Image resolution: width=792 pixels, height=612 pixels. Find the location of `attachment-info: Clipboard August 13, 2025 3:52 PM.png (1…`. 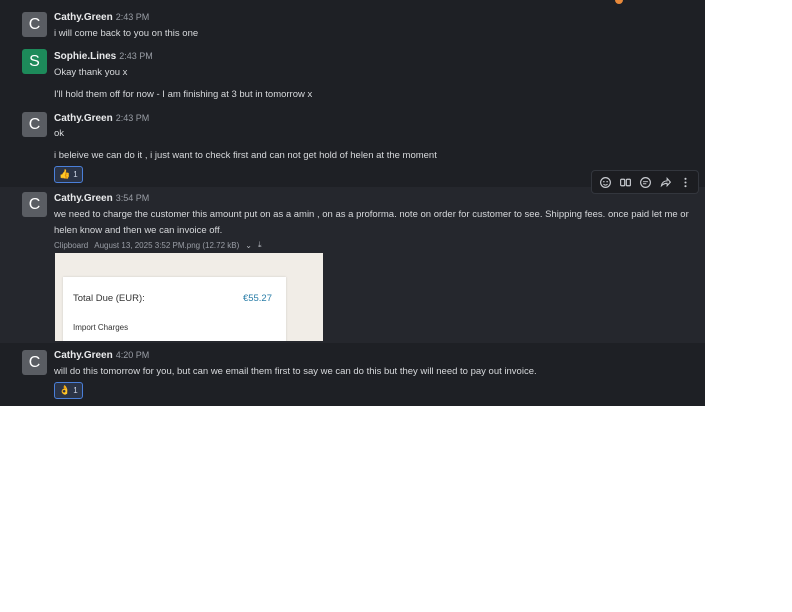

attachment-info: Clipboard August 13, 2025 3:52 PM.png (1… is located at coordinates (157, 245).